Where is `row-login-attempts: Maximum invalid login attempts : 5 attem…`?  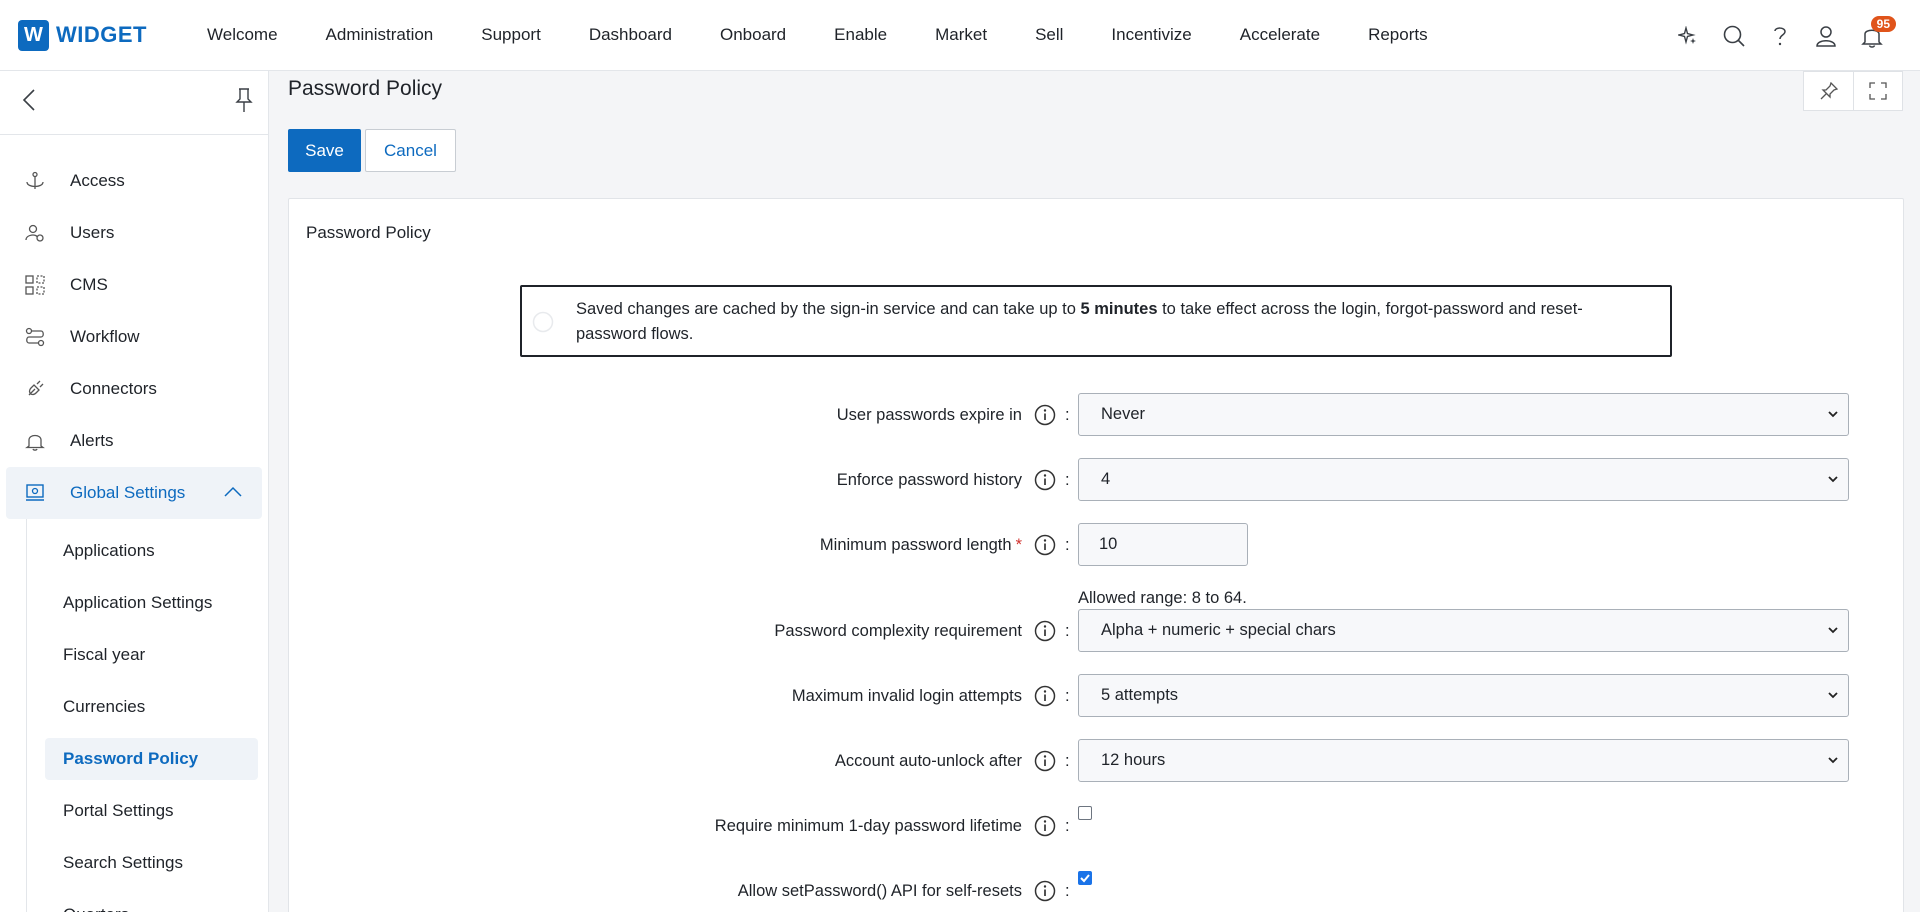 row-login-attempts: Maximum invalid login attempts : 5 attem… is located at coordinates (1097, 696).